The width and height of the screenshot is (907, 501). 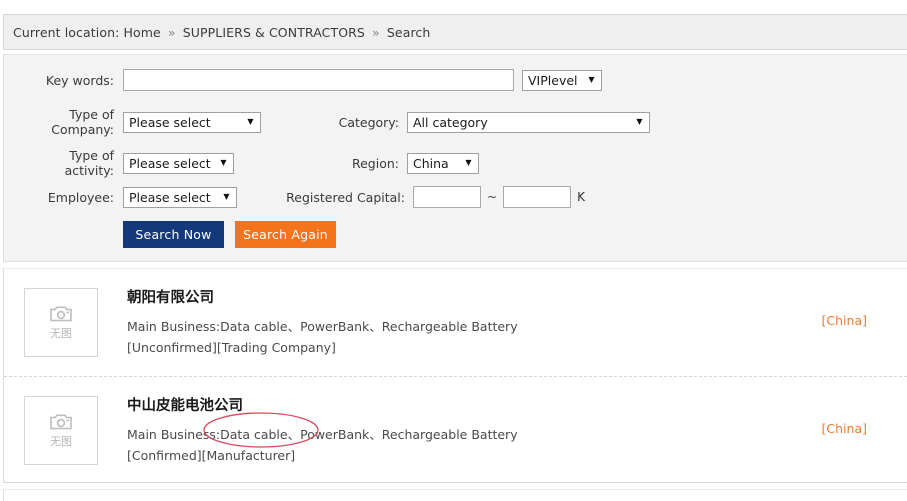 What do you see at coordinates (455, 495) in the screenshot?
I see `page-bottom-strip` at bounding box center [455, 495].